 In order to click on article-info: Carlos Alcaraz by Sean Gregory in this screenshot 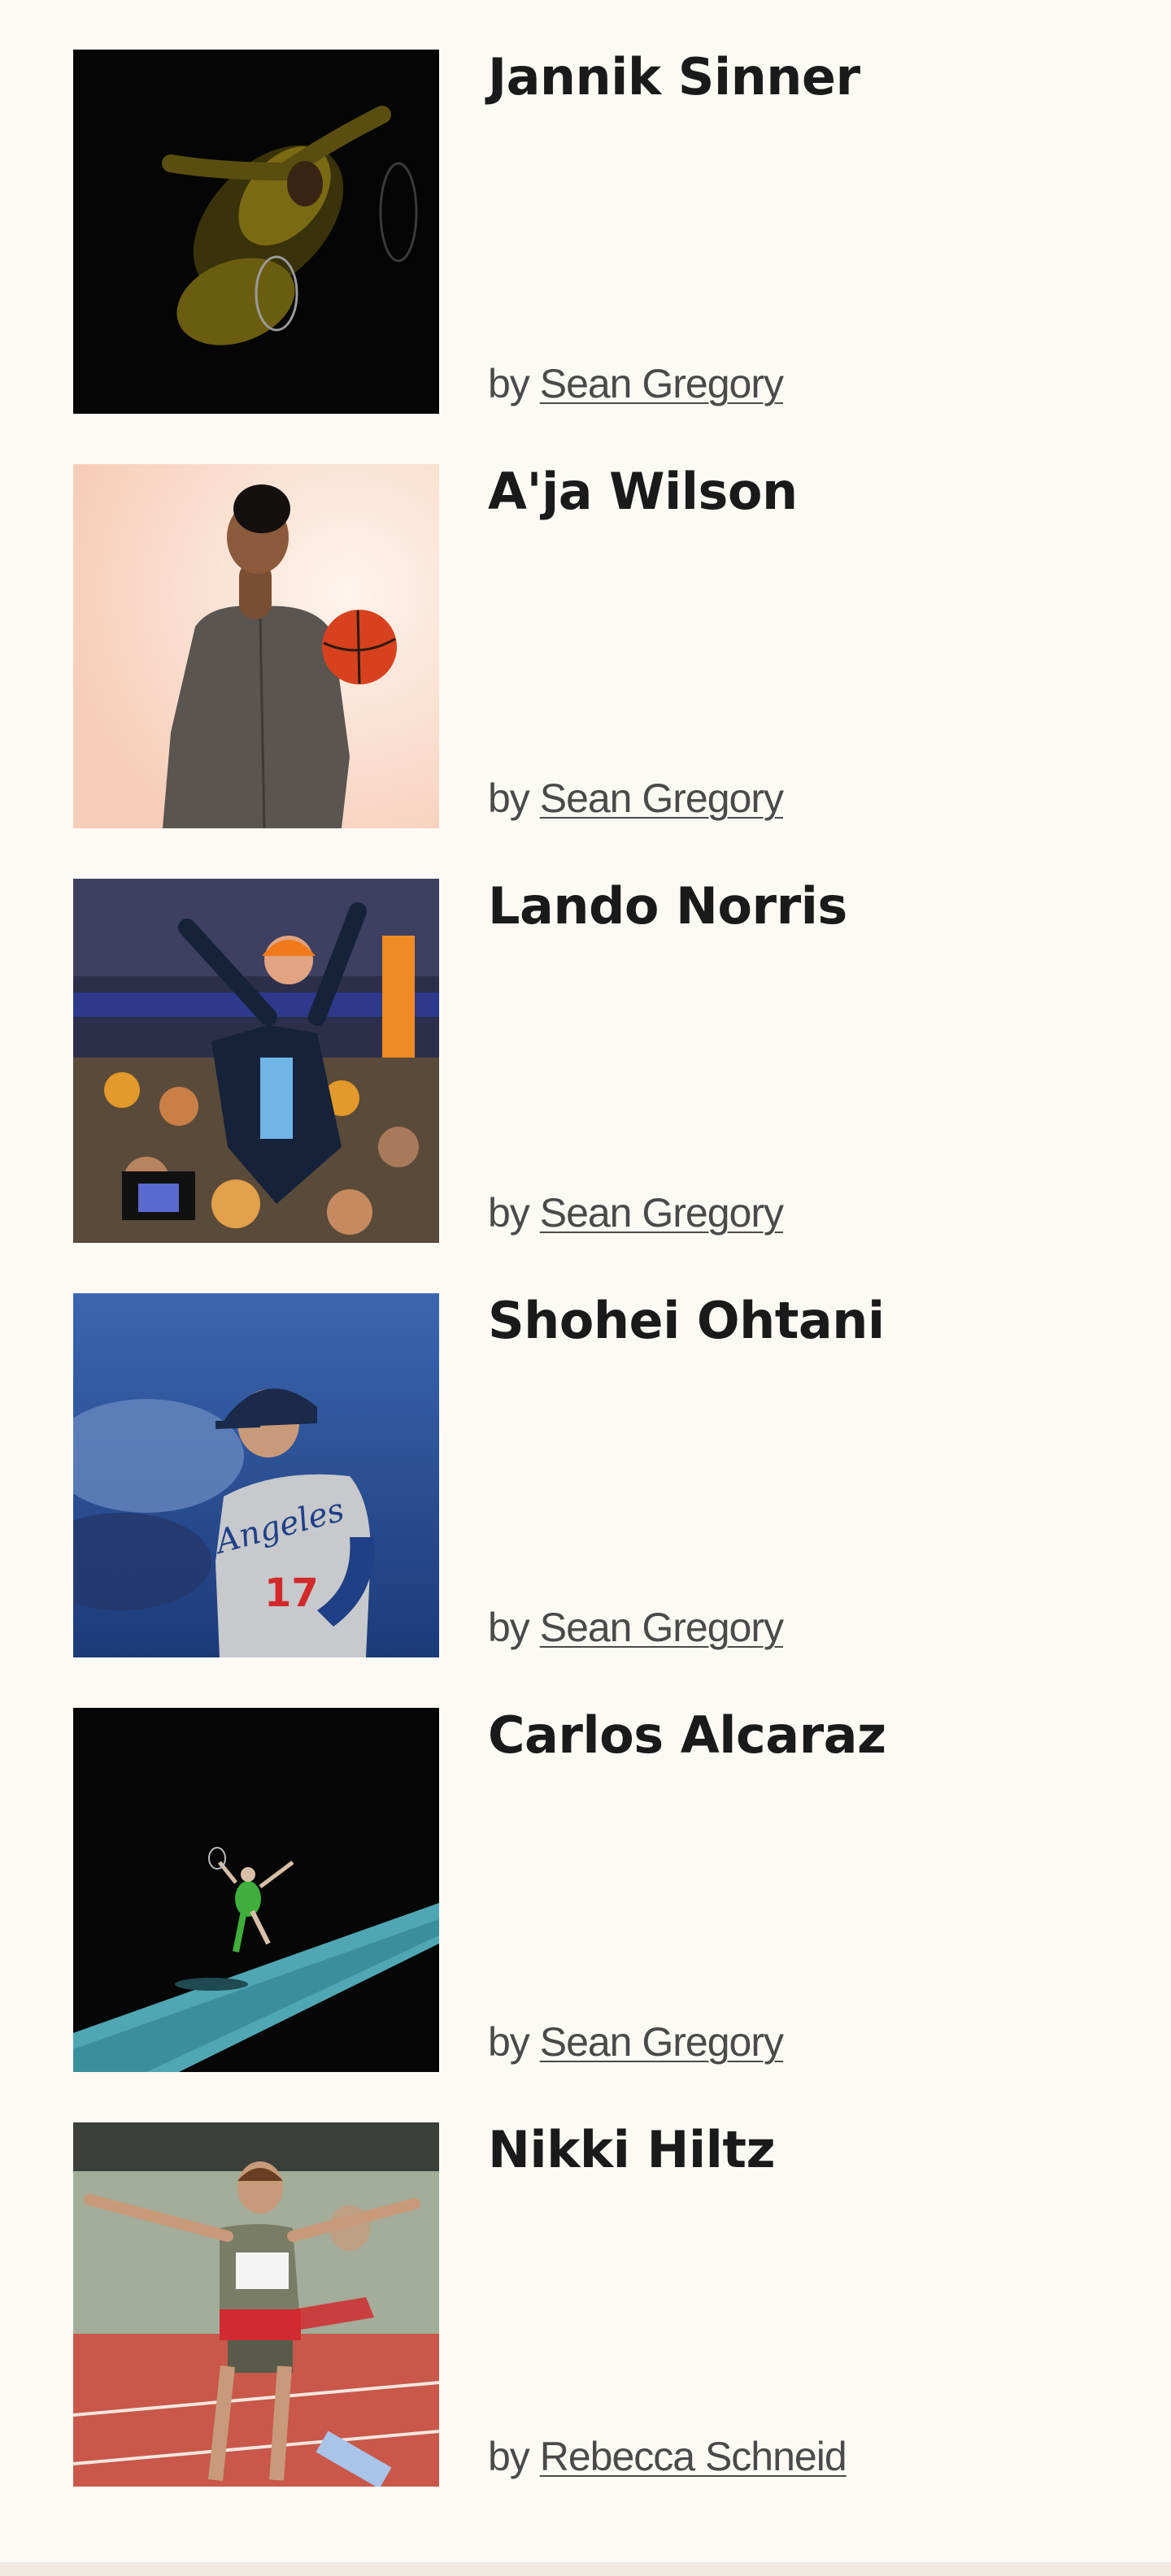, I will do `click(793, 1889)`.